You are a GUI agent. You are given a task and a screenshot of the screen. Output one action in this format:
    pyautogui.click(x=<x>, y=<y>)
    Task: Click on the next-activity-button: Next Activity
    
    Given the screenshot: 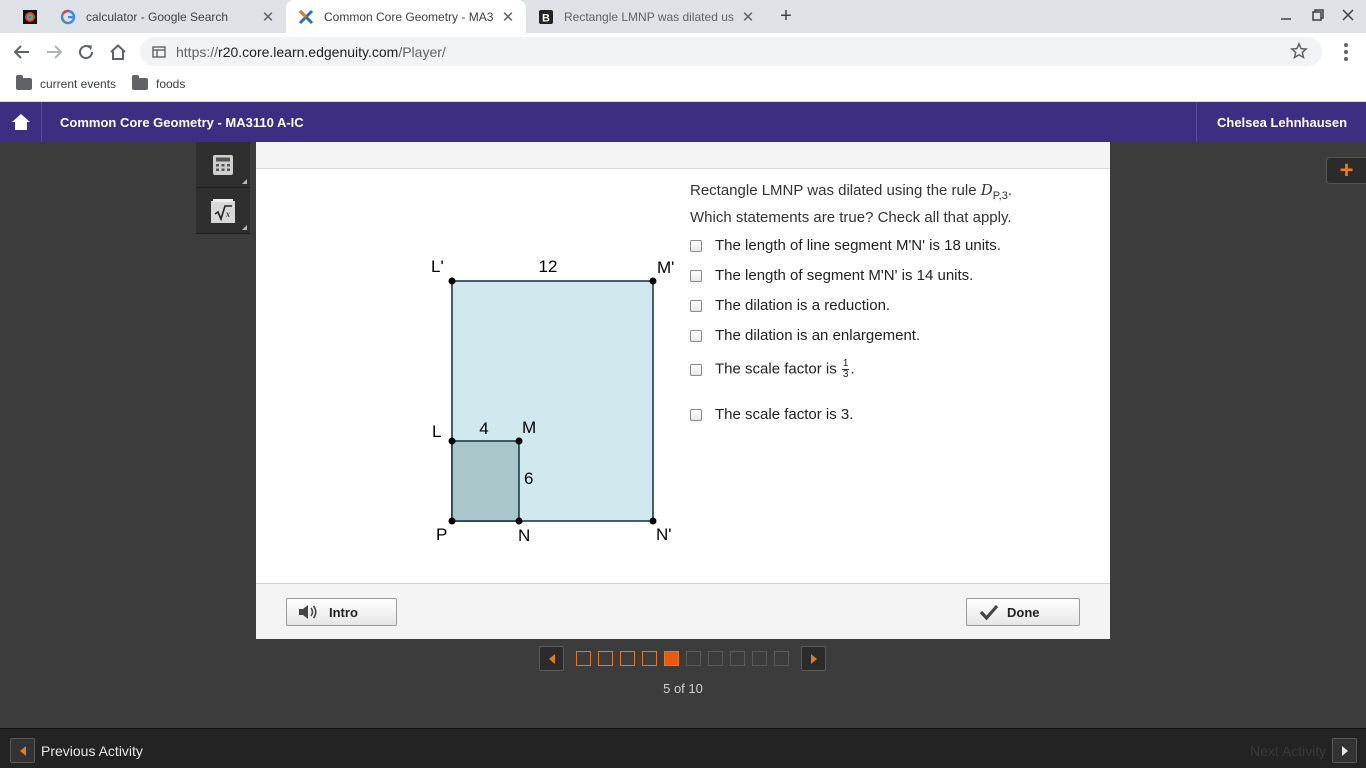 What is the action you would take?
    pyautogui.click(x=1304, y=750)
    